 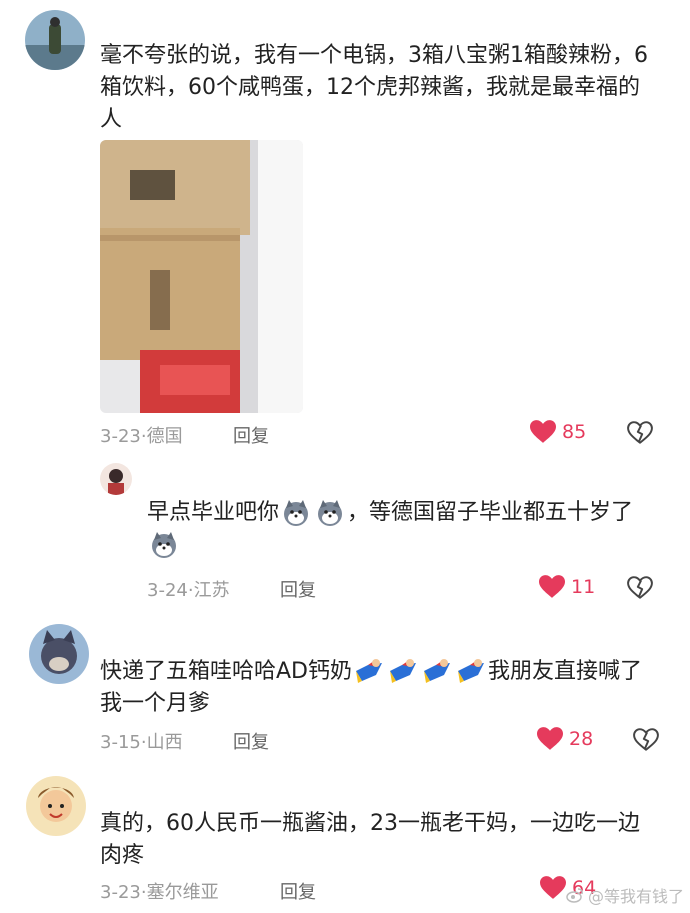 What do you see at coordinates (402, 529) in the screenshot?
I see `comment-text: 早点毕业吧你 ，等德国留子毕业都五十岁了` at bounding box center [402, 529].